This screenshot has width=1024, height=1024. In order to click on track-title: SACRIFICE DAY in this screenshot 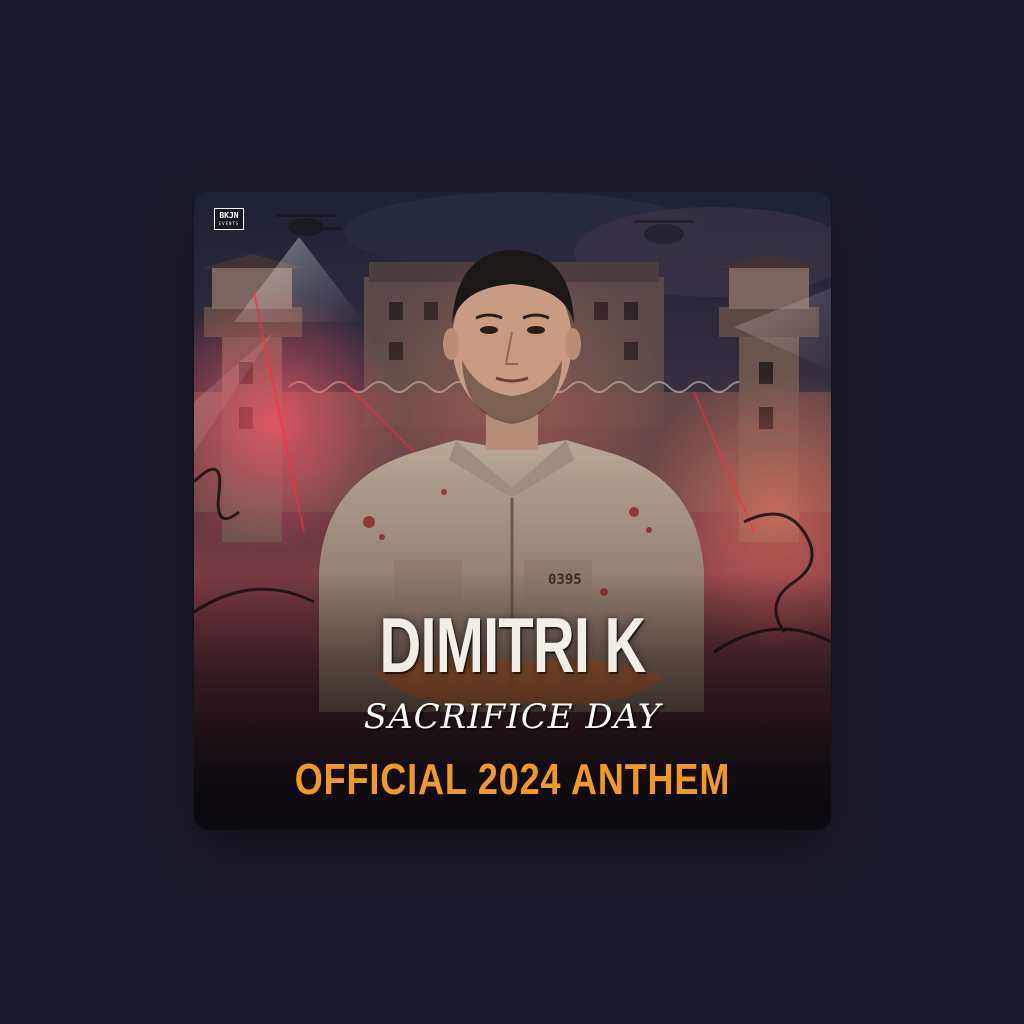, I will do `click(512, 717)`.